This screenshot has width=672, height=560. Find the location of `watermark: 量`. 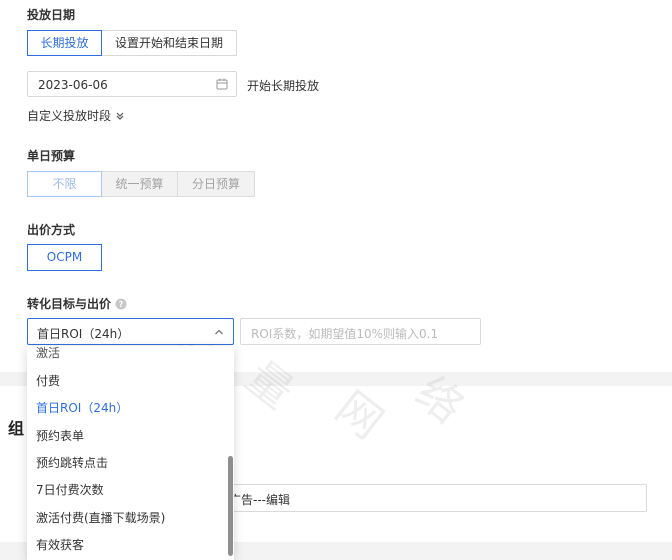

watermark: 量 is located at coordinates (269, 385).